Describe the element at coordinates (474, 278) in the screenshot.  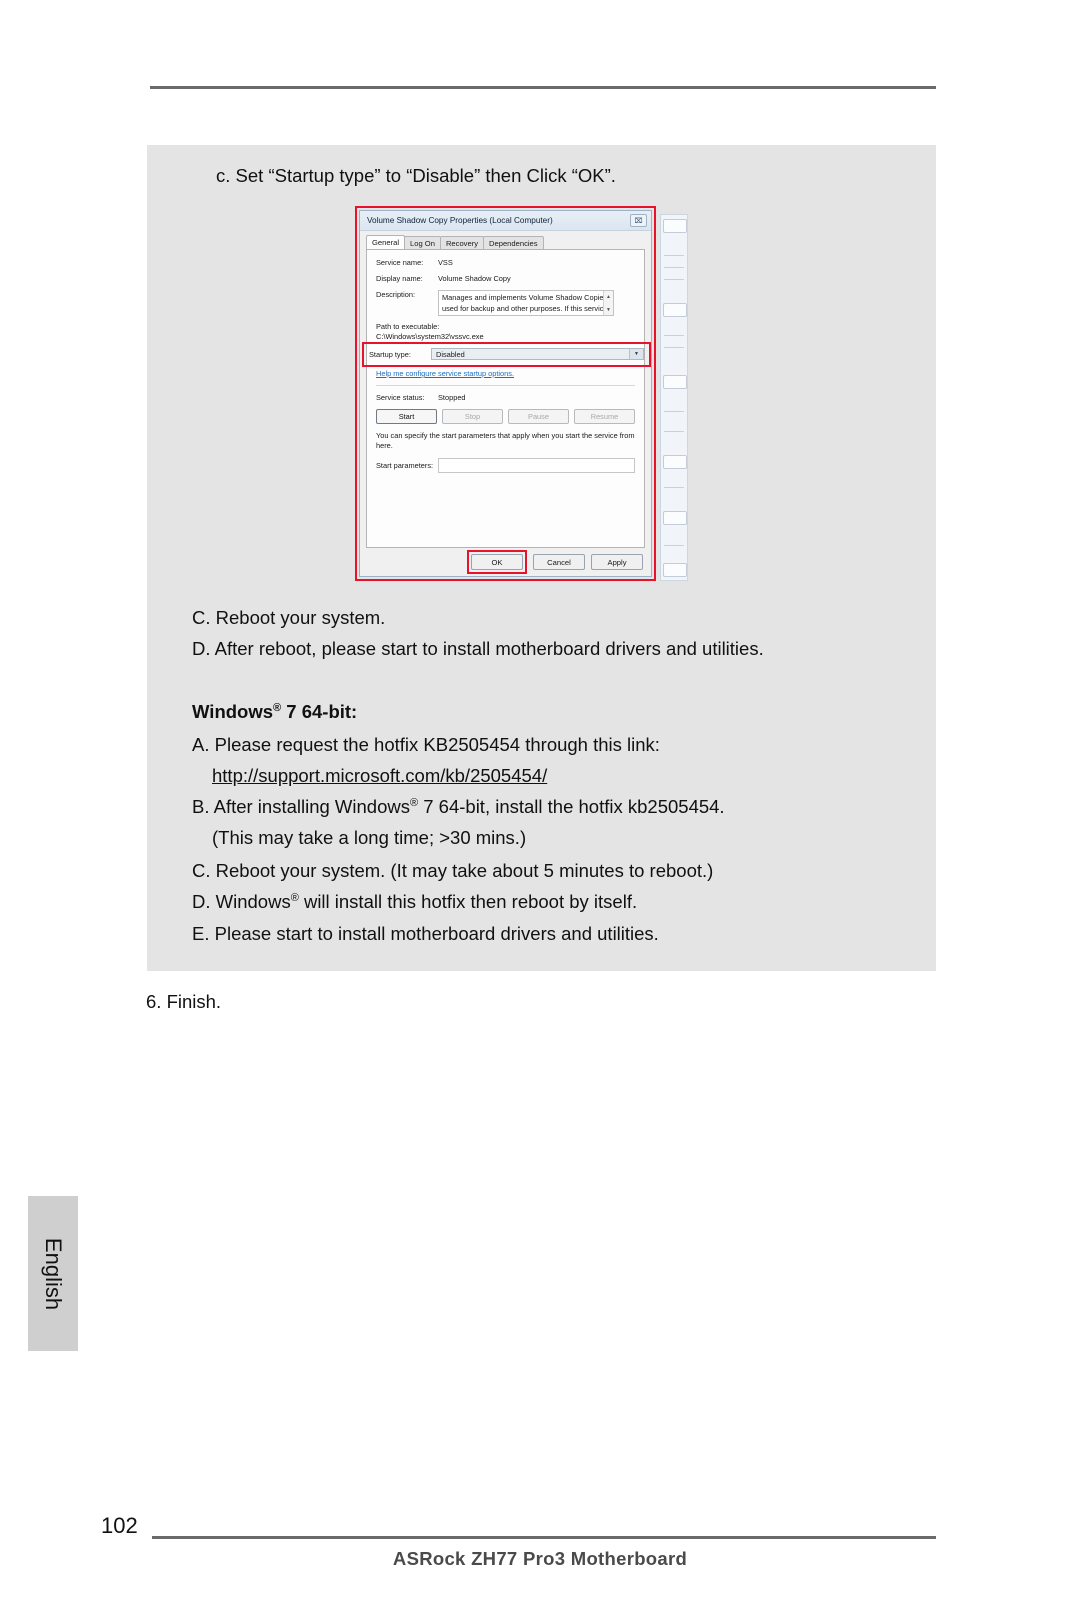
I see `display-name-value: Volume Shadow Copy` at that location.